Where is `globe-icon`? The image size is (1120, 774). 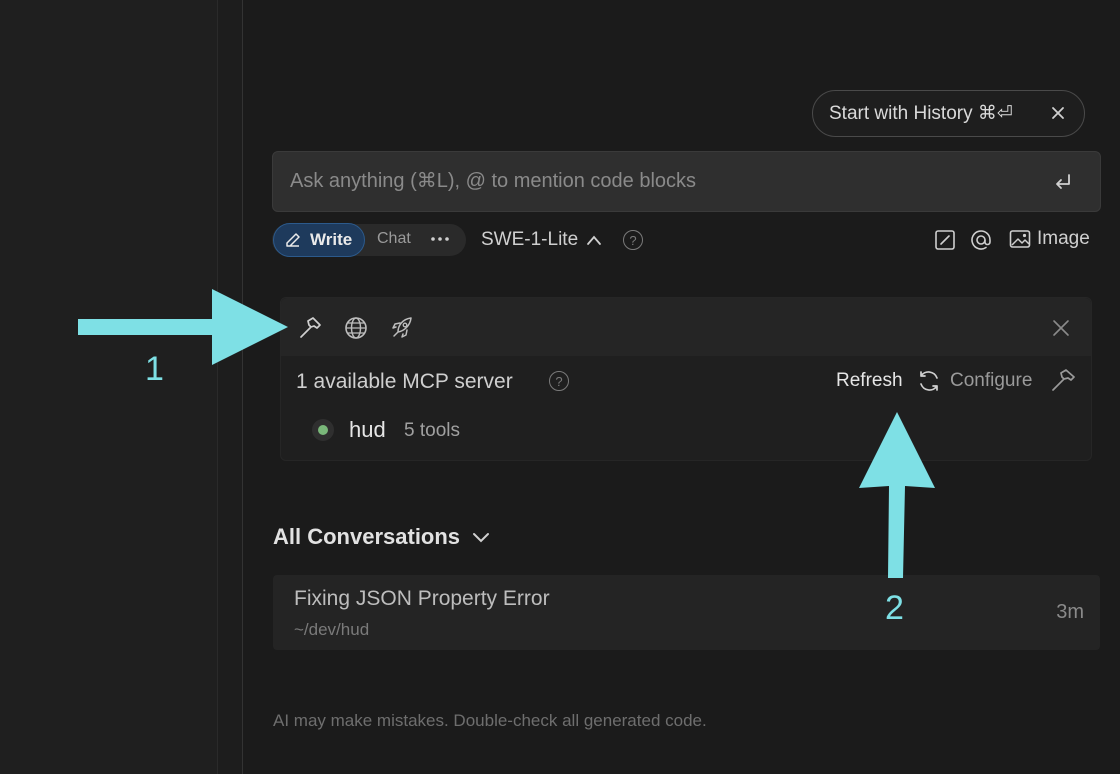
globe-icon is located at coordinates (356, 328).